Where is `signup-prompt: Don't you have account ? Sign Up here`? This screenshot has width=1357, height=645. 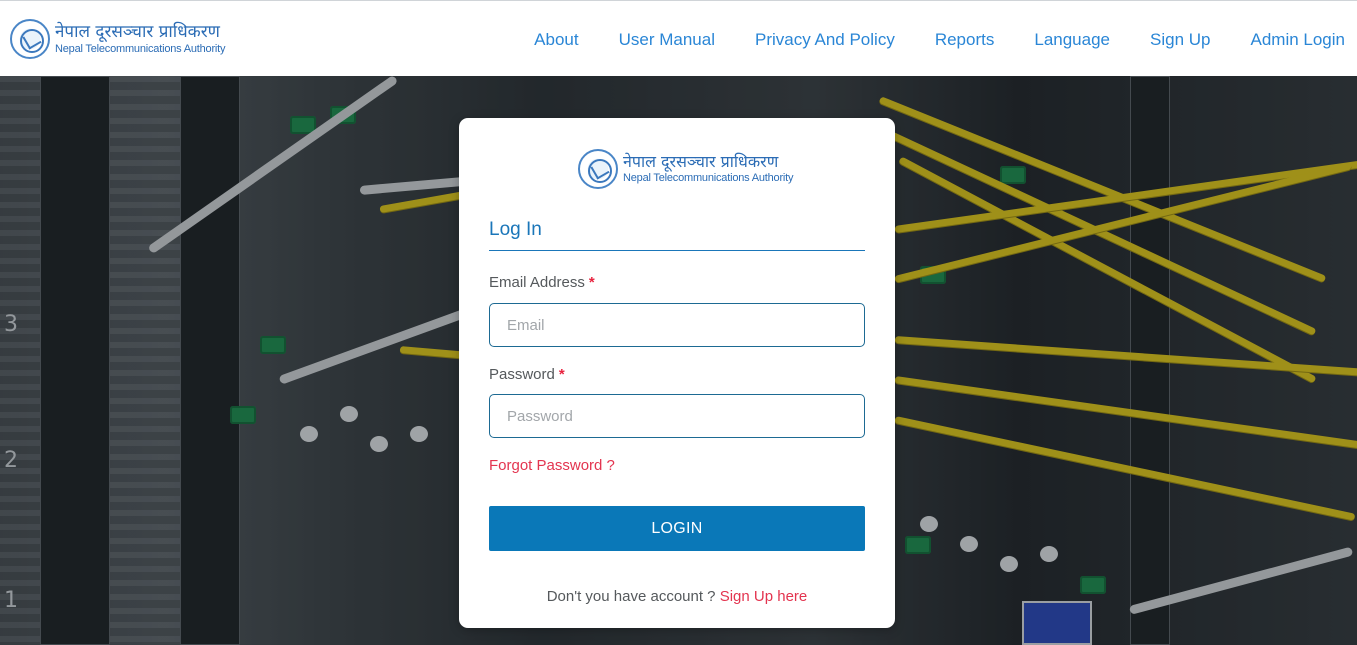 signup-prompt: Don't you have account ? Sign Up here is located at coordinates (677, 596).